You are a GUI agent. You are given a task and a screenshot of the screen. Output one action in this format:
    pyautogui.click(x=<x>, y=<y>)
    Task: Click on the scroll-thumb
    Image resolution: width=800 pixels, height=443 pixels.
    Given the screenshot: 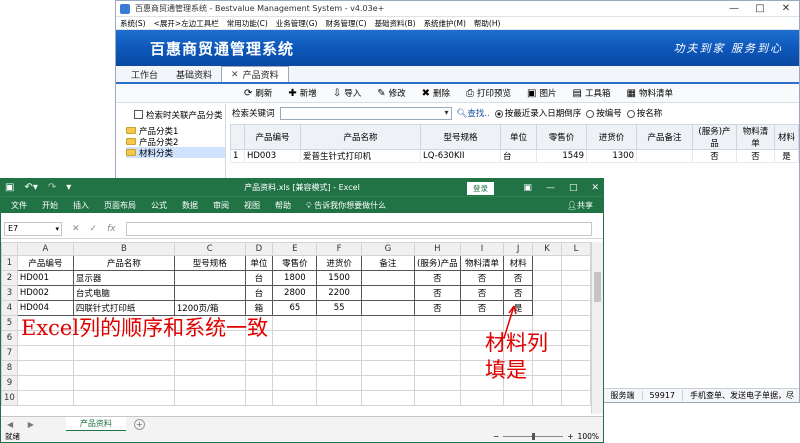 What is the action you would take?
    pyautogui.click(x=597, y=287)
    